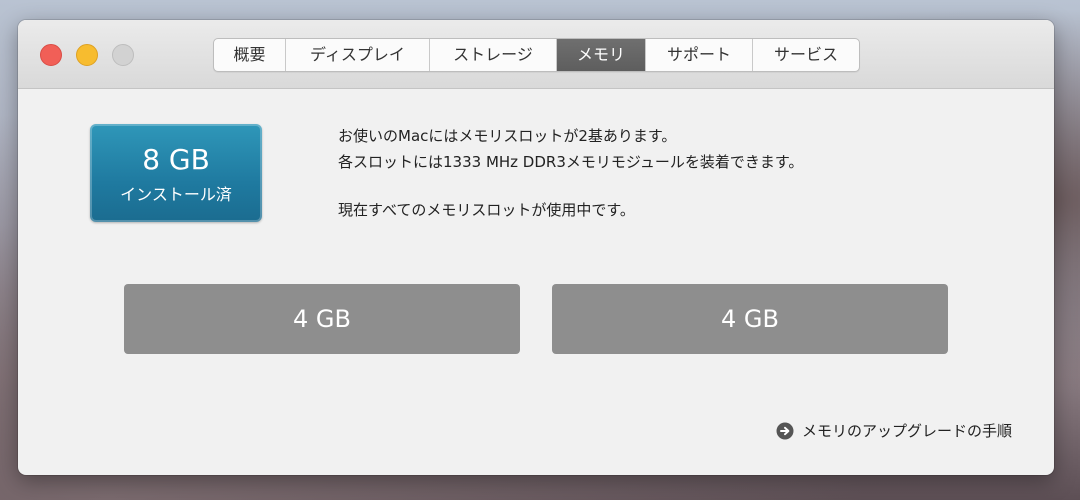 Image resolution: width=1080 pixels, height=500 pixels. I want to click on tab-support: サポート, so click(699, 55).